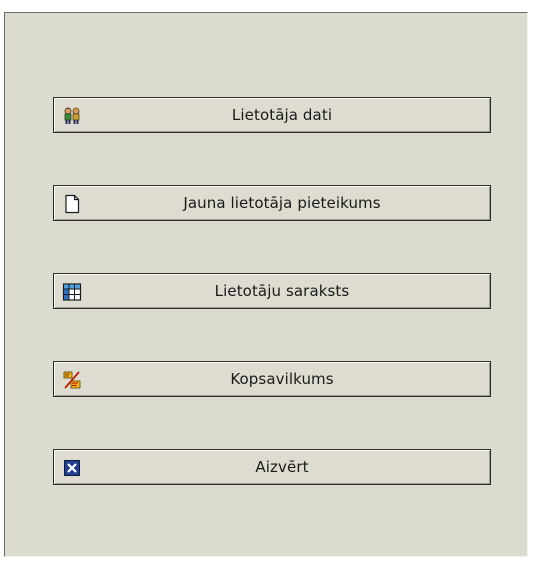  What do you see at coordinates (72, 292) in the screenshot?
I see `table-icon` at bounding box center [72, 292].